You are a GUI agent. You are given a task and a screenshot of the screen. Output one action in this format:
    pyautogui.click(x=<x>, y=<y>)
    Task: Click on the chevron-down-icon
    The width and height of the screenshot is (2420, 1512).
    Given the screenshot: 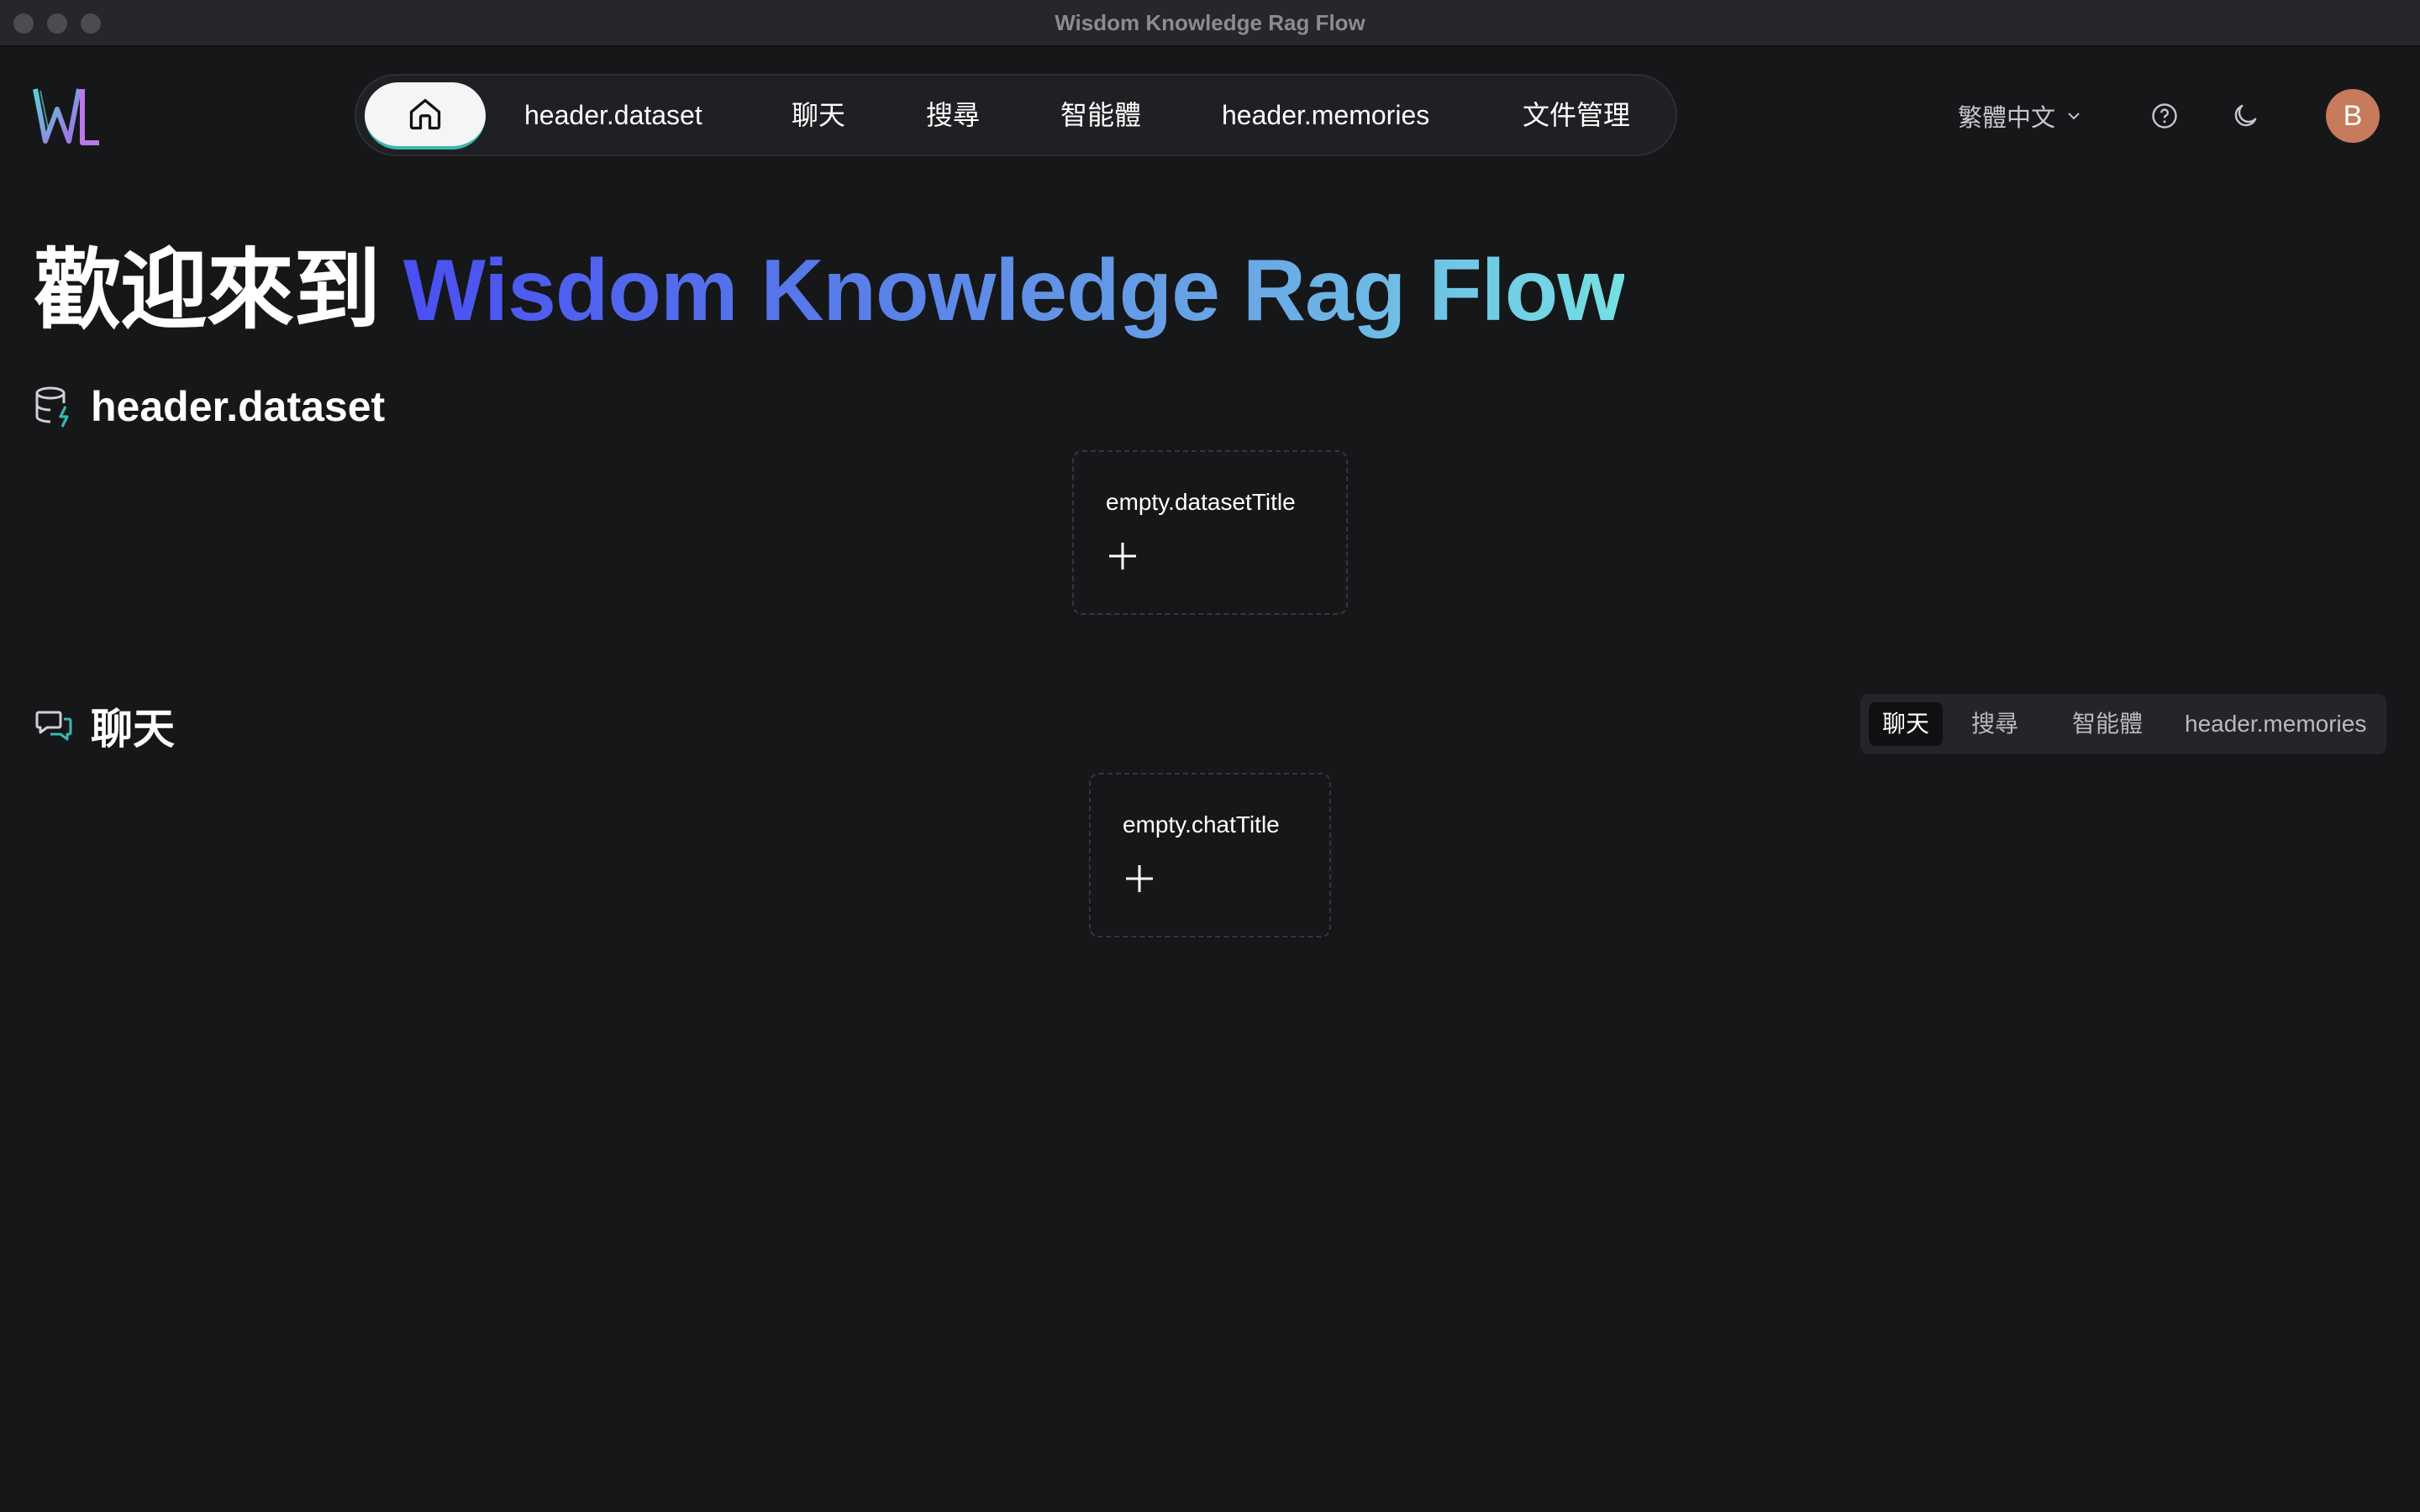 What is the action you would take?
    pyautogui.click(x=2074, y=116)
    